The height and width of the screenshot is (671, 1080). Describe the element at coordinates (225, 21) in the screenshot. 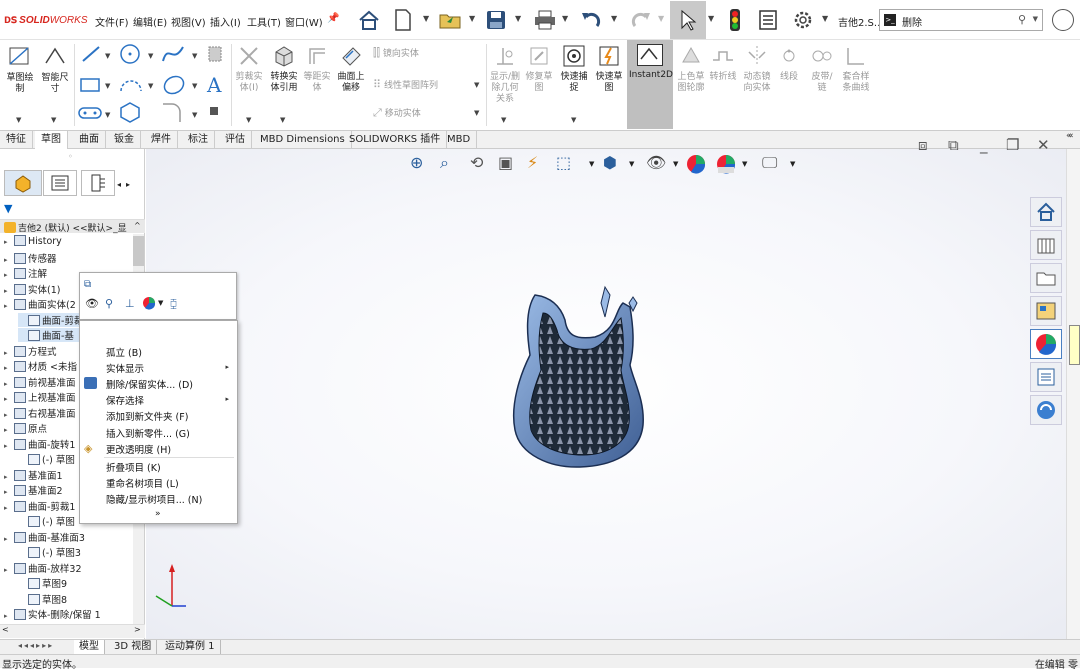

I see `menu-insert: 插入(I)` at that location.